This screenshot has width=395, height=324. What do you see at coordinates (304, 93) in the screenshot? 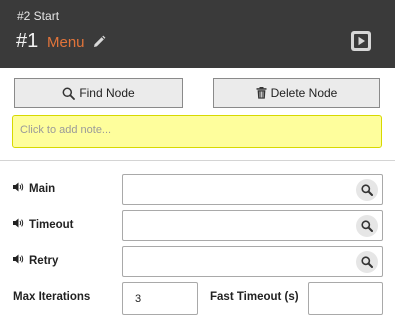
I see `delete-node-label: Delete Node` at bounding box center [304, 93].